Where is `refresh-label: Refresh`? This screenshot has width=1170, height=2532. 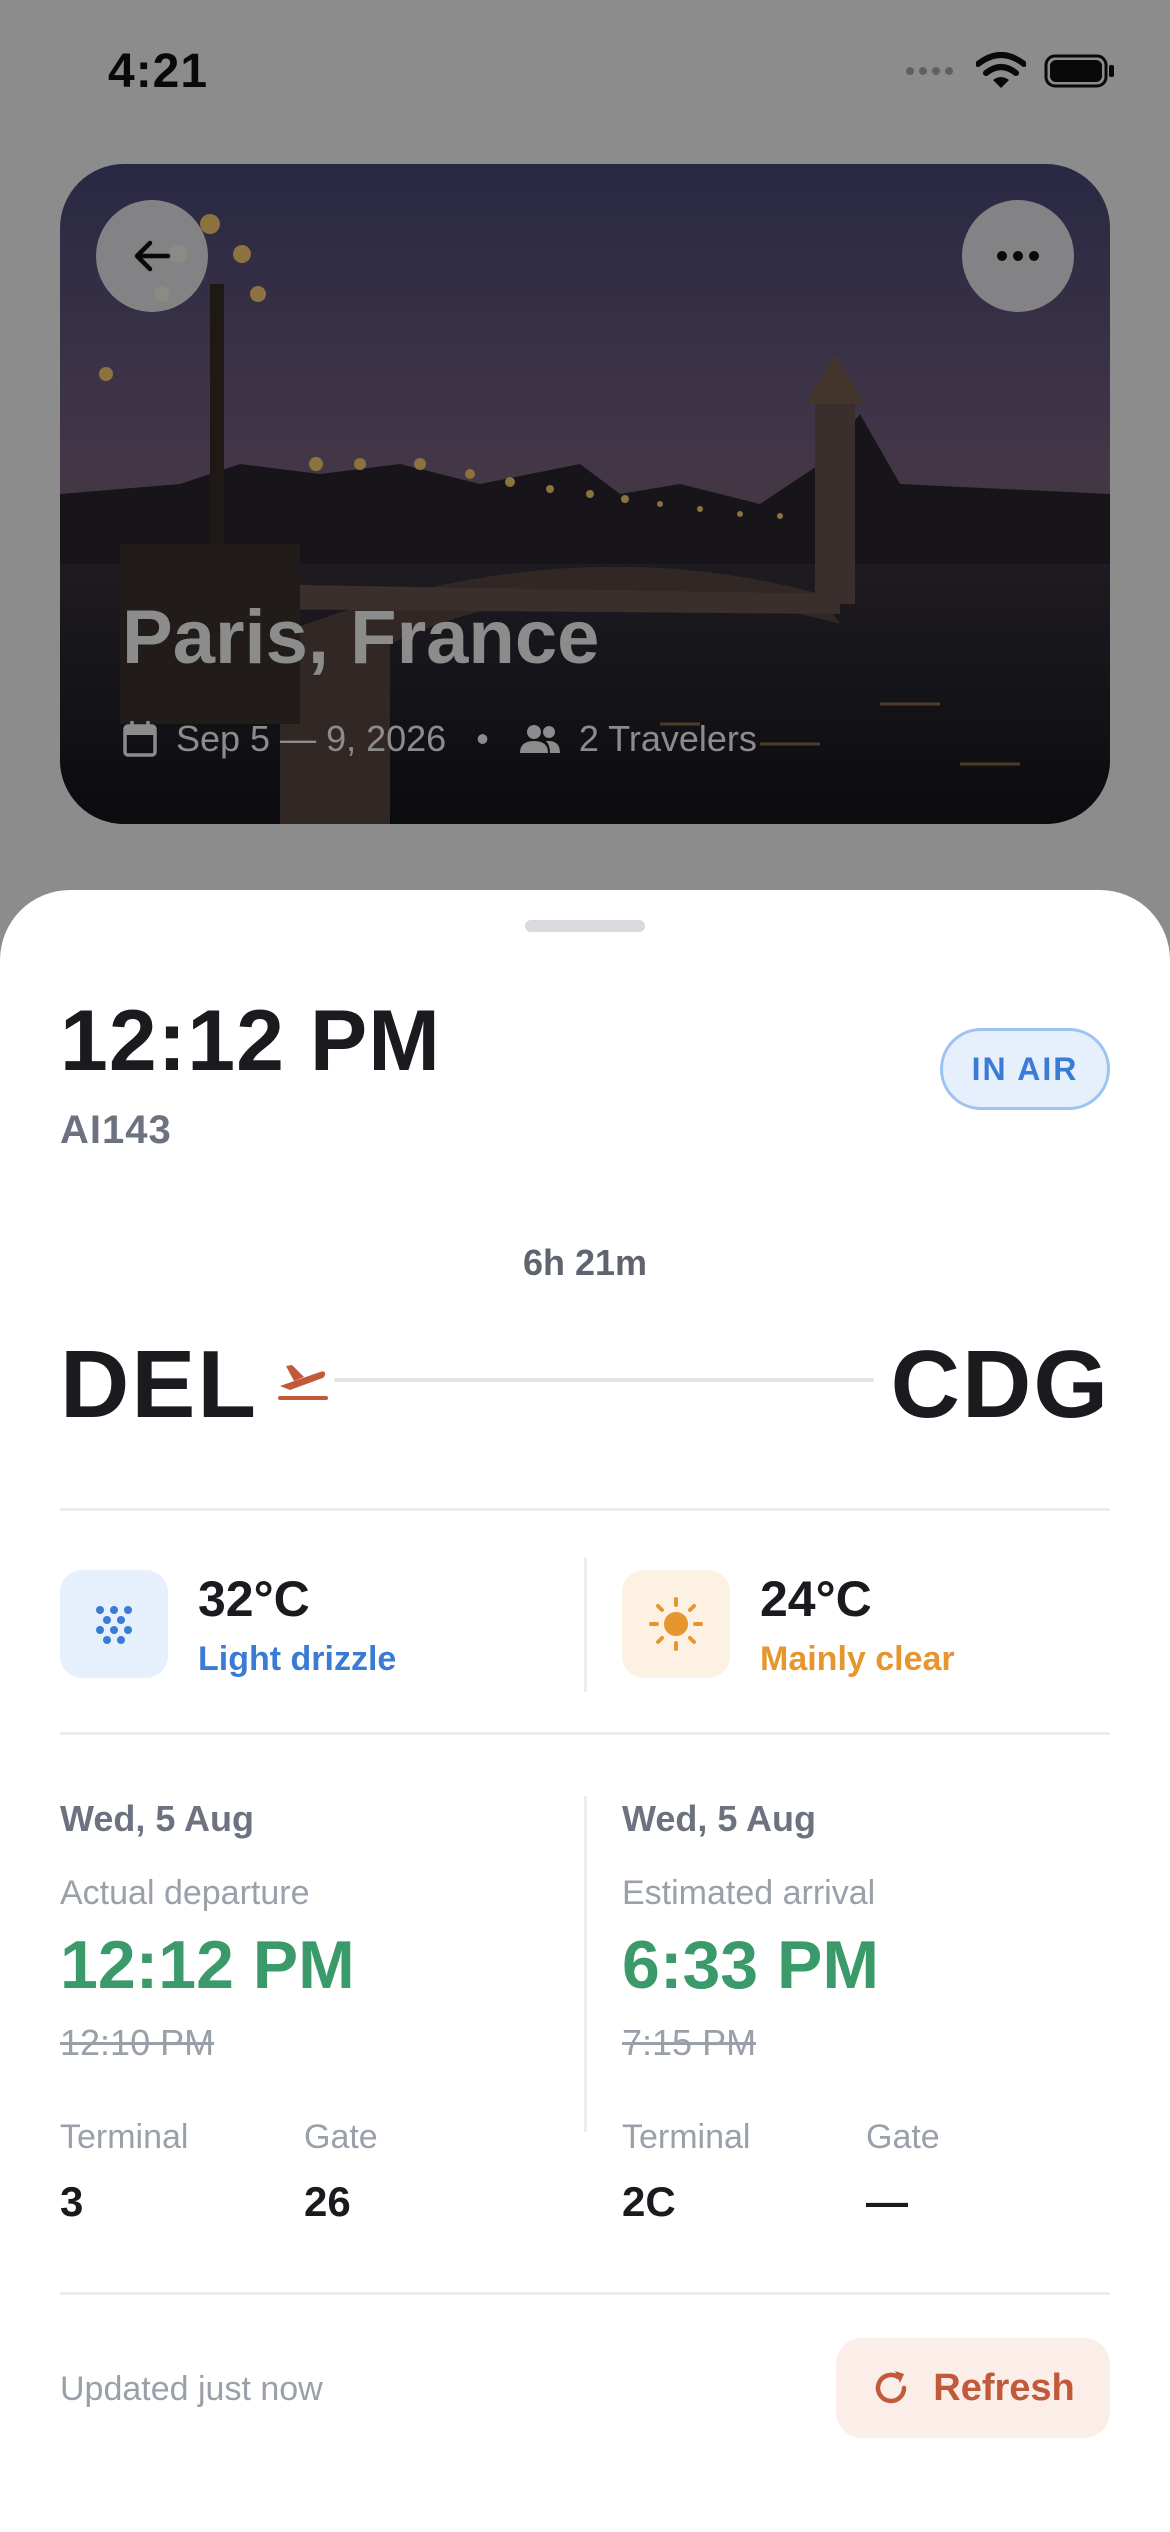
refresh-label: Refresh is located at coordinates (1004, 2387).